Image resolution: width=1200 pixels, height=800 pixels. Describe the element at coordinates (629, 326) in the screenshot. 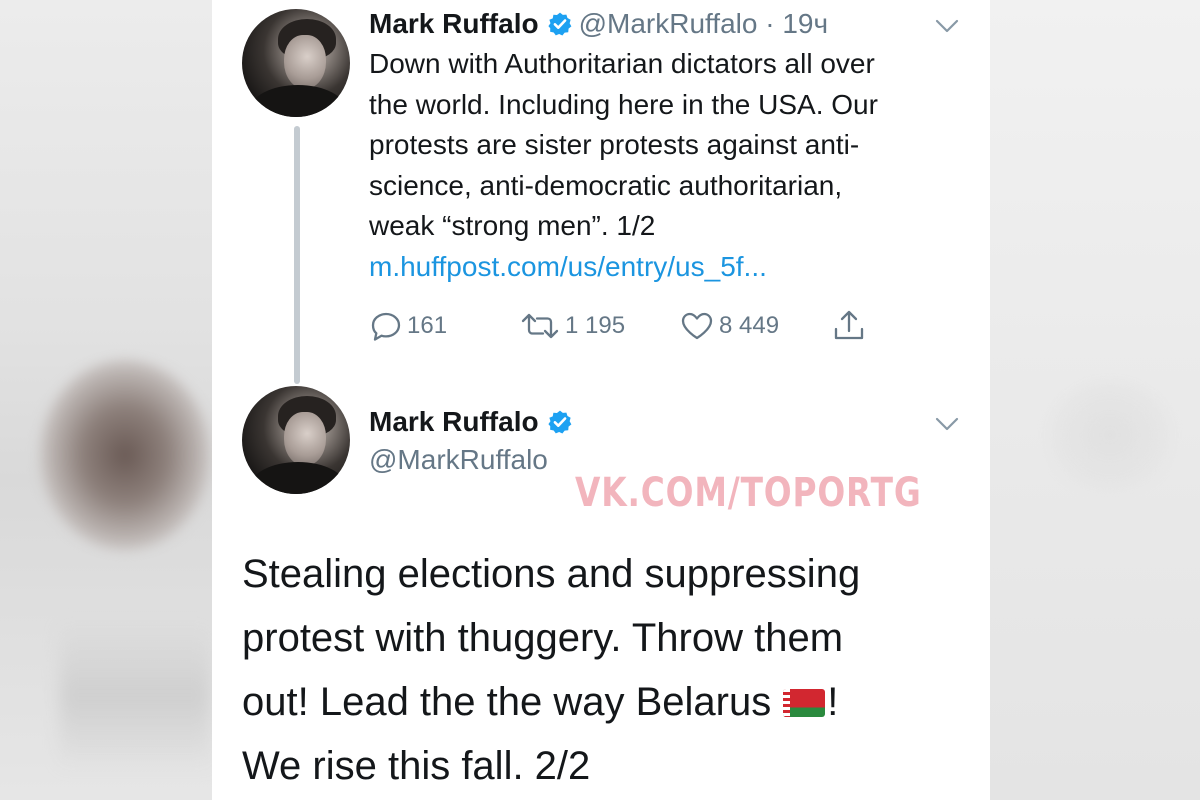

I see `tweet-actions: 161 1 195 8 449` at that location.